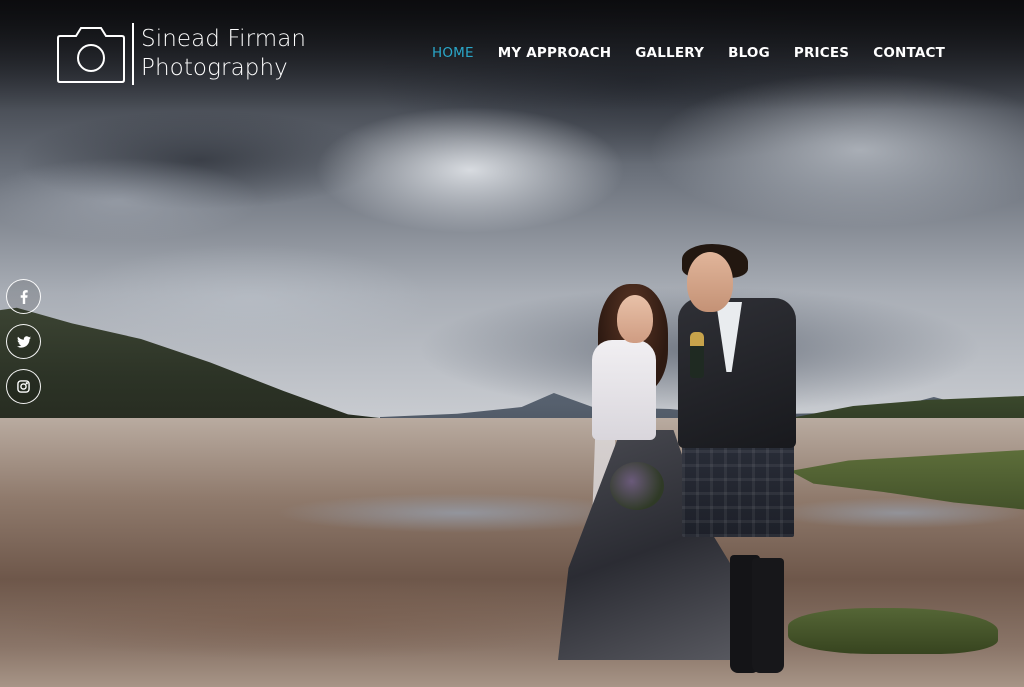 The image size is (1024, 687). What do you see at coordinates (453, 53) in the screenshot?
I see `nav-home: HOME` at bounding box center [453, 53].